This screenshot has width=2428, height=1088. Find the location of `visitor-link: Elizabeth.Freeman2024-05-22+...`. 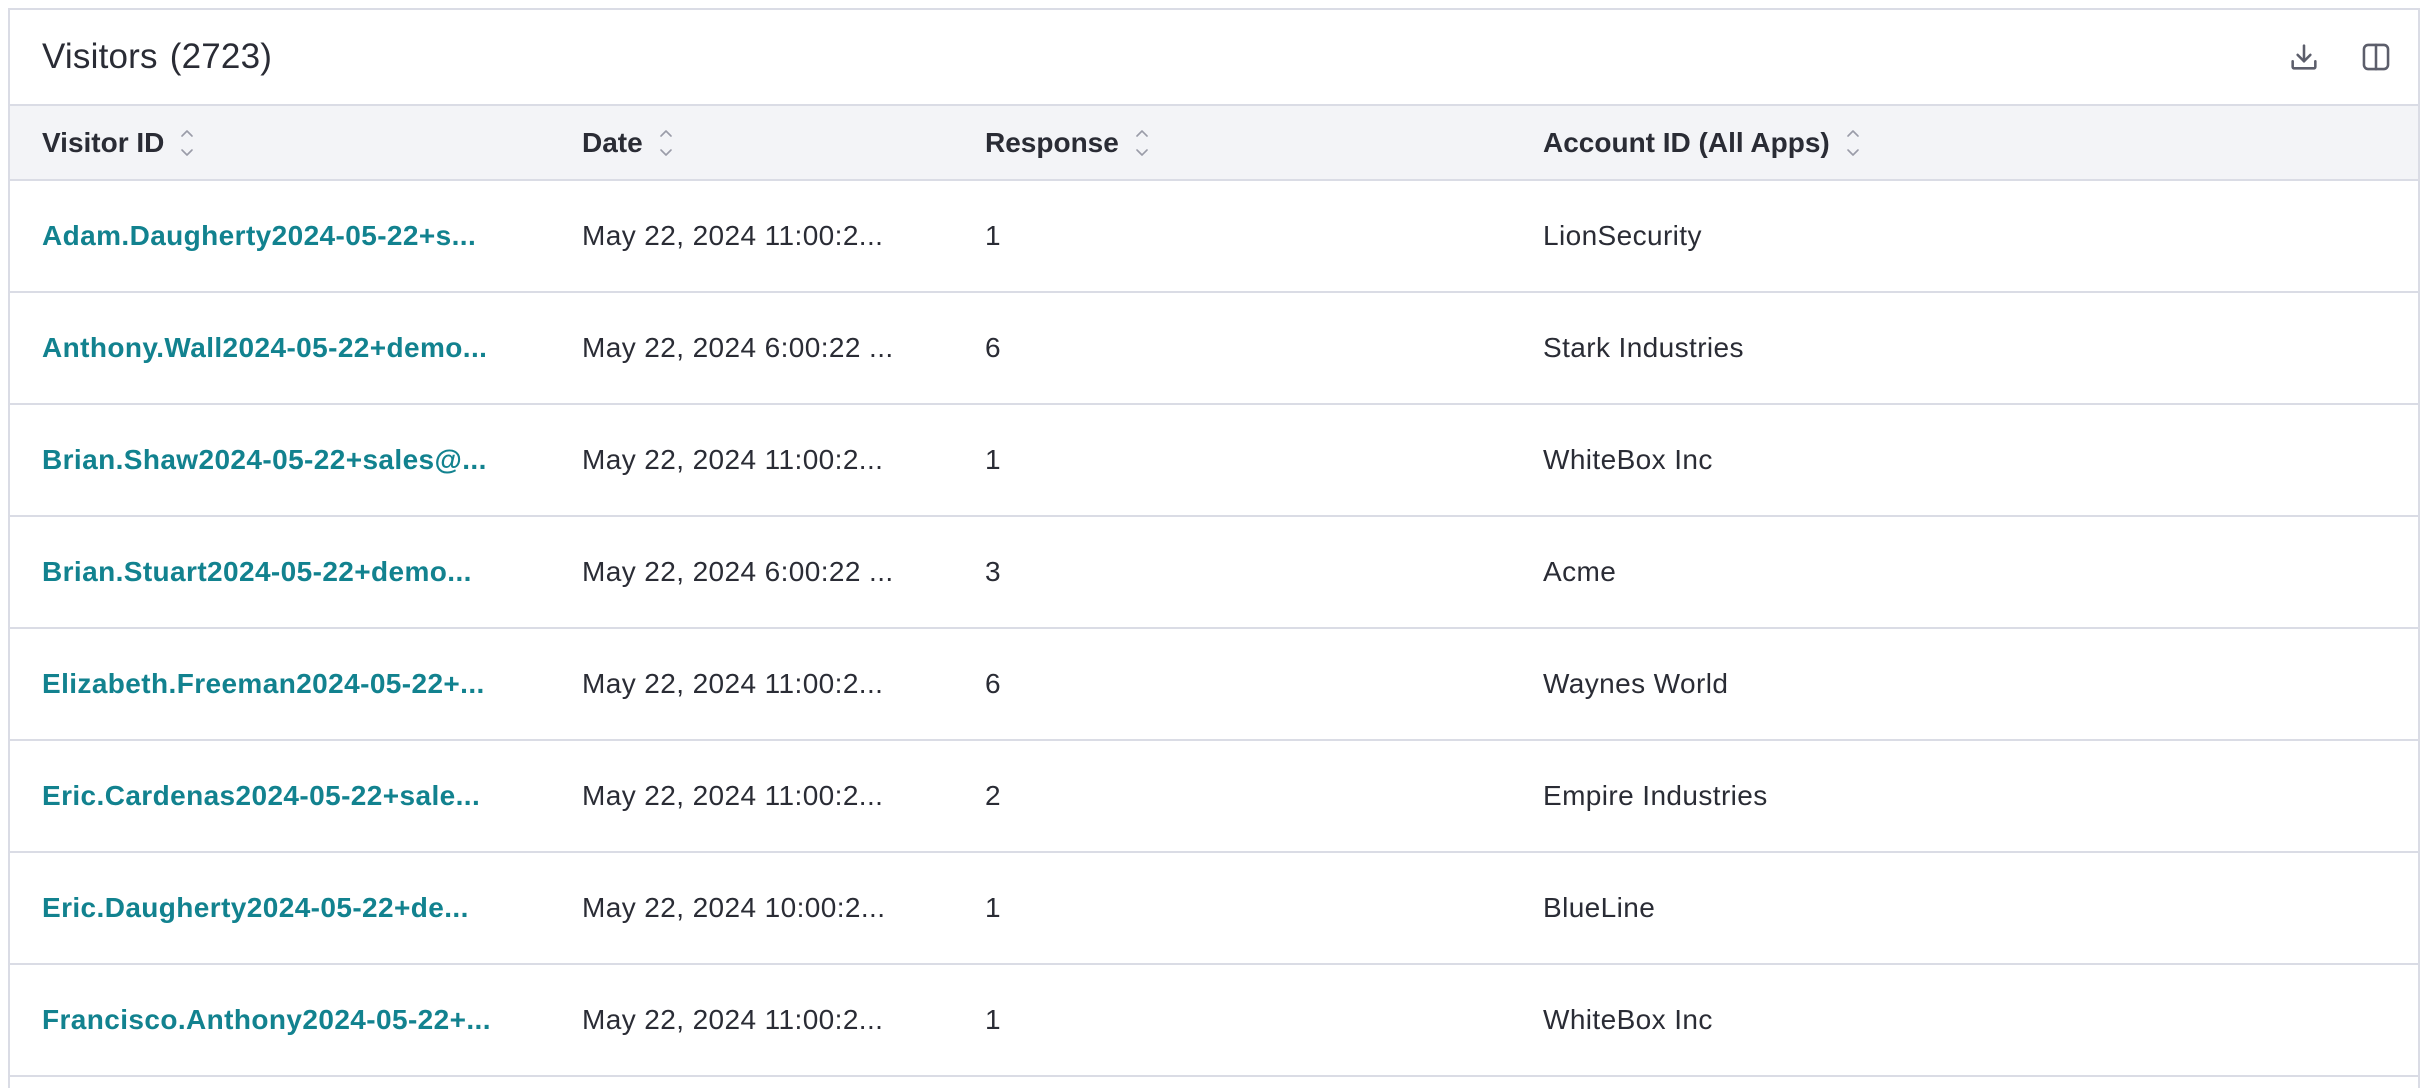

visitor-link: Elizabeth.Freeman2024-05-22+... is located at coordinates (281, 684).